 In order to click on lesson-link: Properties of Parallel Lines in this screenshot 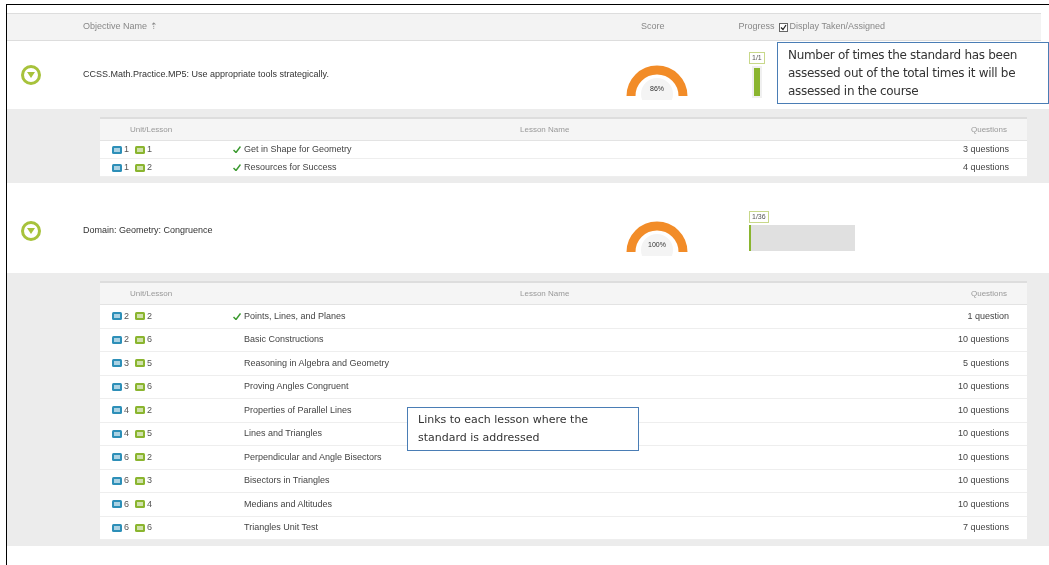, I will do `click(298, 410)`.